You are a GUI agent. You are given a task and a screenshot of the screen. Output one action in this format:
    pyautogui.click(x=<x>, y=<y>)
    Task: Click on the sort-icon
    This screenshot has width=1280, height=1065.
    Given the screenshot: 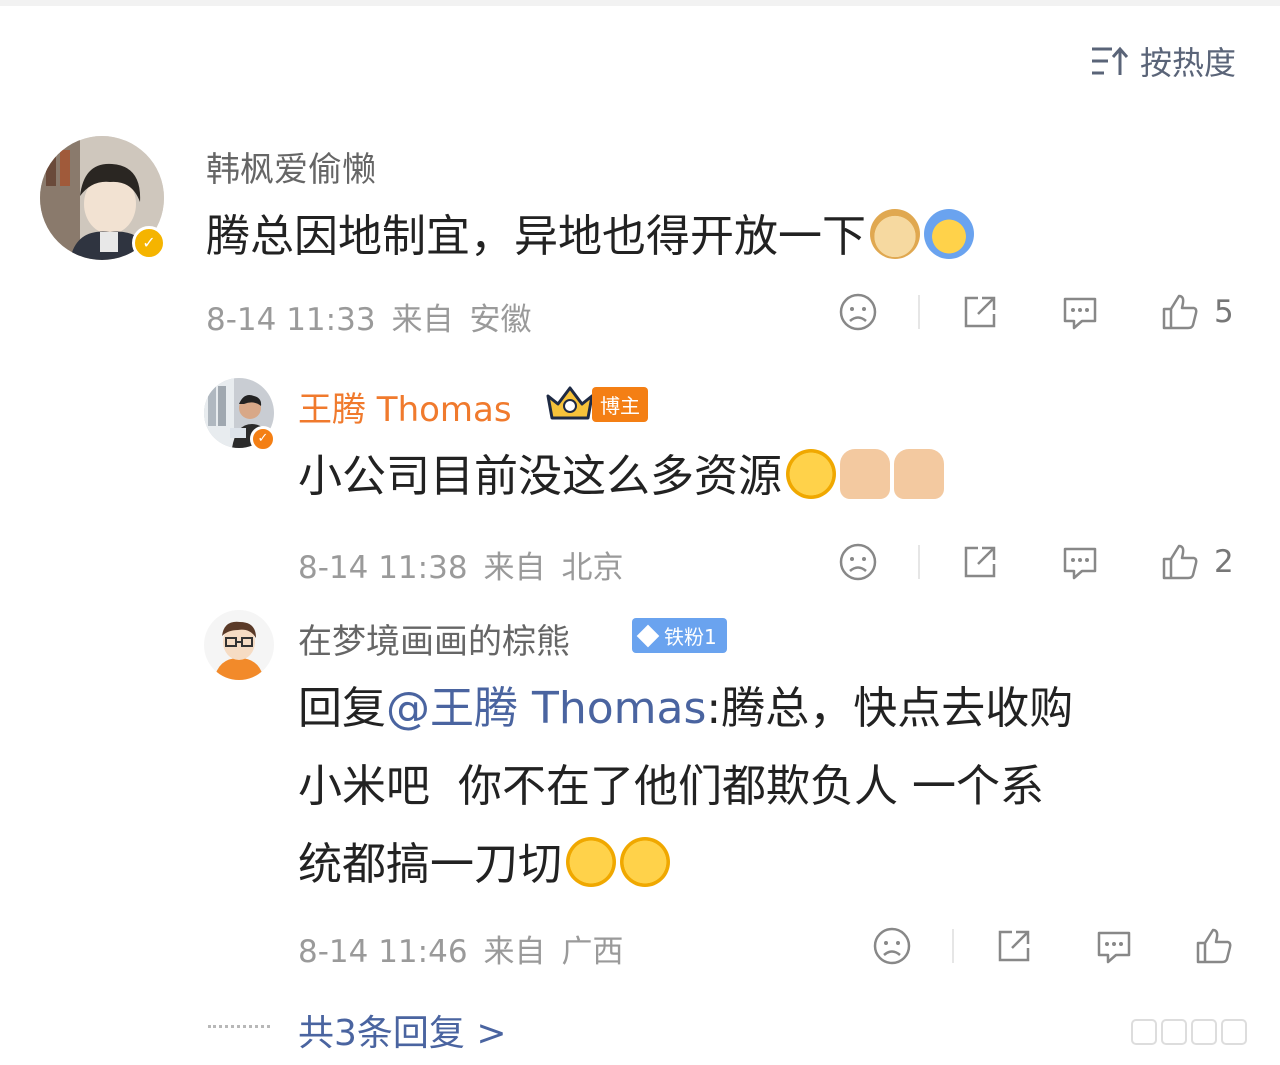 What is the action you would take?
    pyautogui.click(x=1109, y=60)
    